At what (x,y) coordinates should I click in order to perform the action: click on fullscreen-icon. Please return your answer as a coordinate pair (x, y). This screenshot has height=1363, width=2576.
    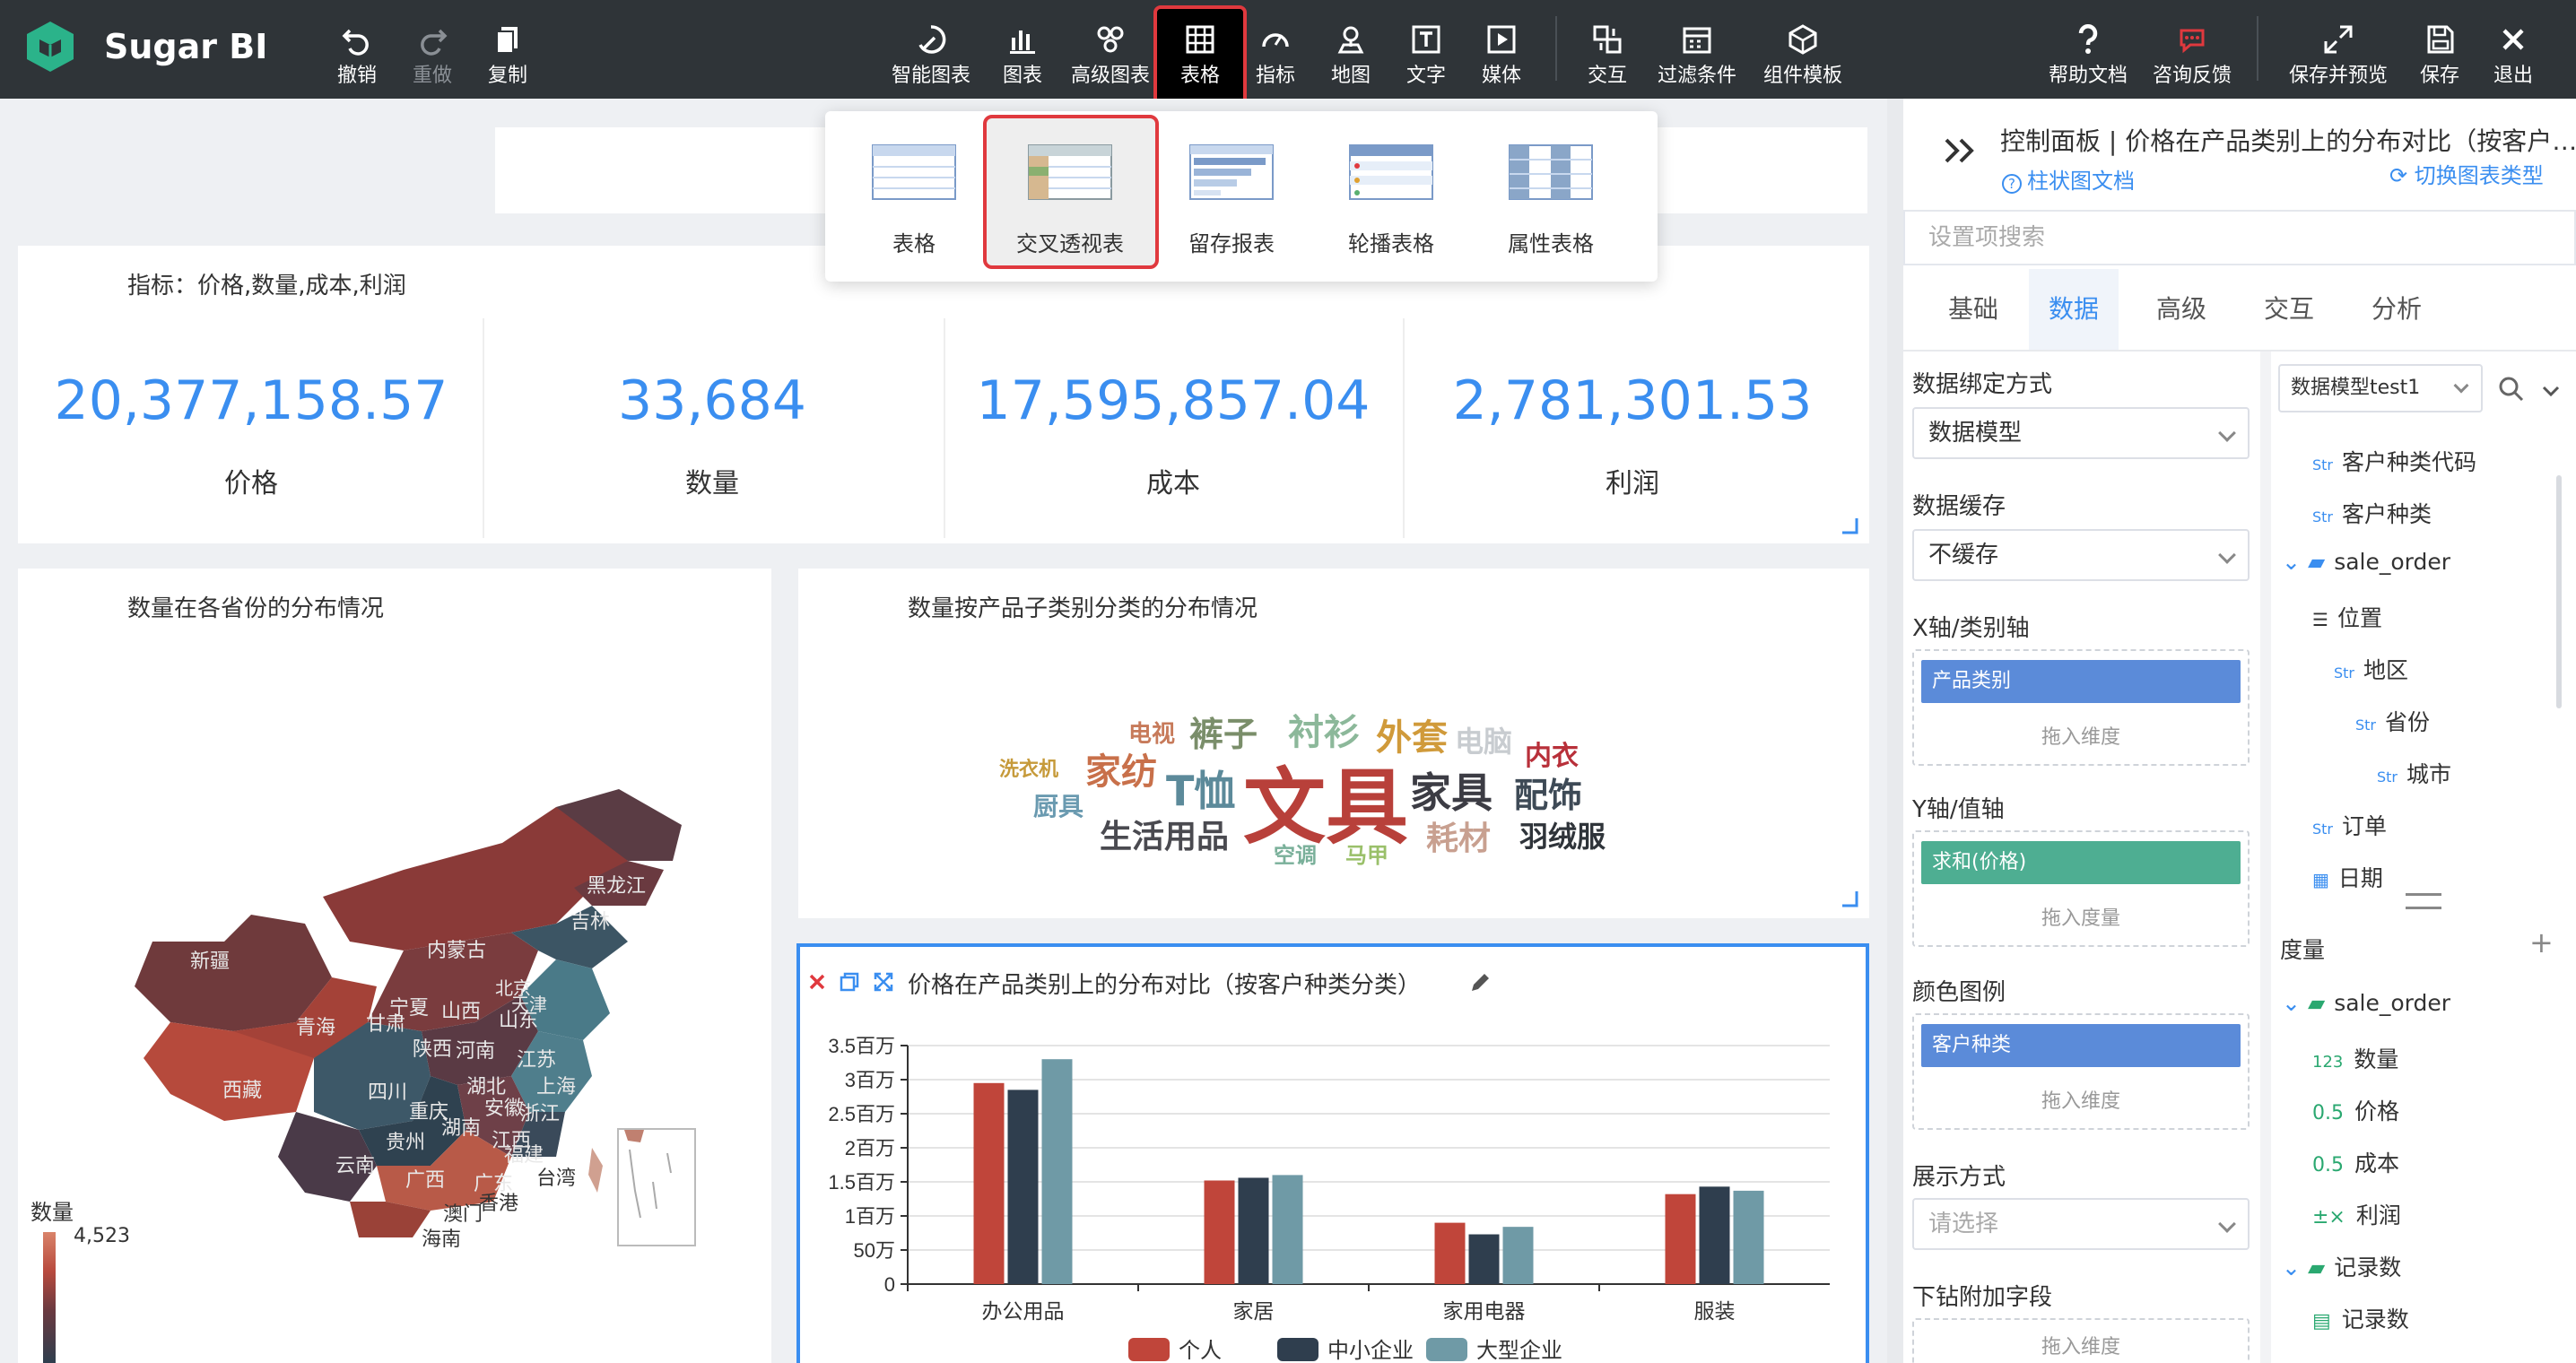
    Looking at the image, I should click on (883, 982).